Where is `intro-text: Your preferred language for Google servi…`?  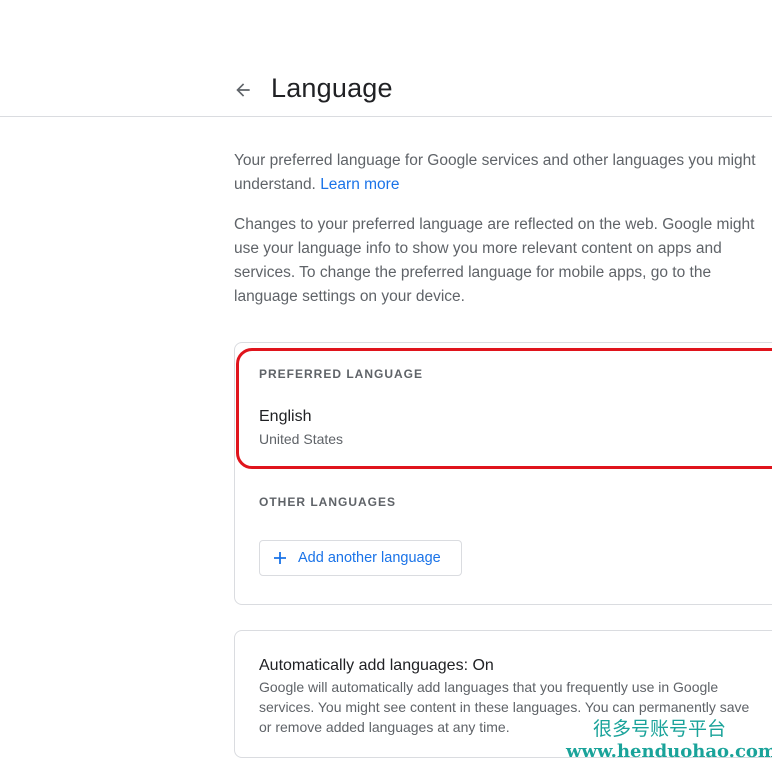
intro-text: Your preferred language for Google servi… is located at coordinates (503, 173).